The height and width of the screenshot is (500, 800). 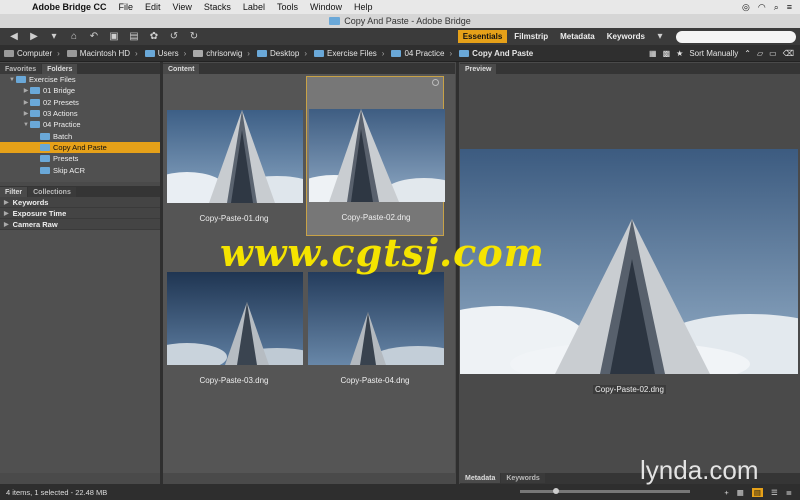 What do you see at coordinates (34, 36) in the screenshot?
I see `forward-arrow-icon: ▶` at bounding box center [34, 36].